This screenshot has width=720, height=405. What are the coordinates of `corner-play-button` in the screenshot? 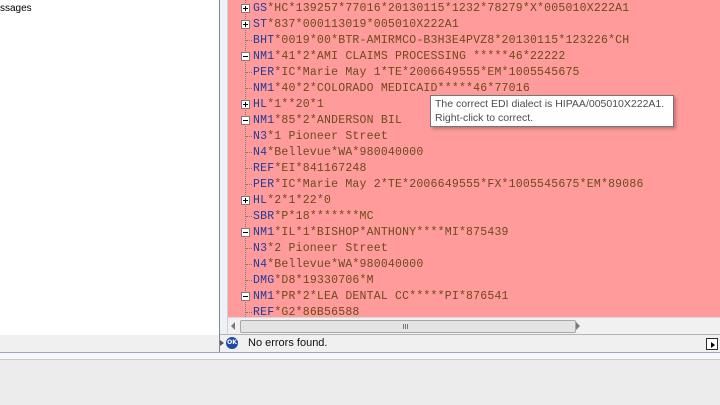 It's located at (712, 344).